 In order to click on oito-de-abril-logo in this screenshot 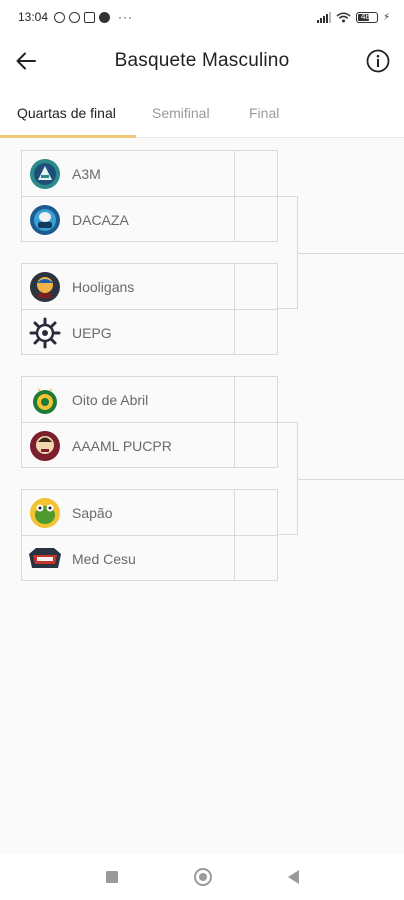, I will do `click(45, 400)`.